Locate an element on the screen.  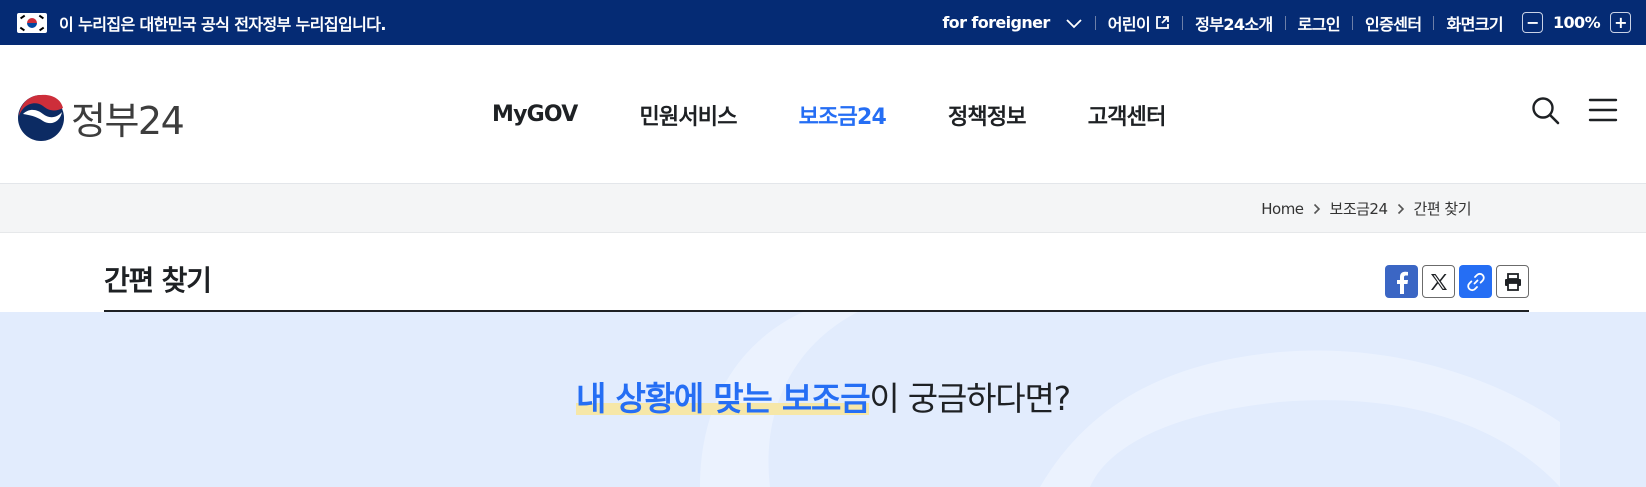
print-button is located at coordinates (1512, 281).